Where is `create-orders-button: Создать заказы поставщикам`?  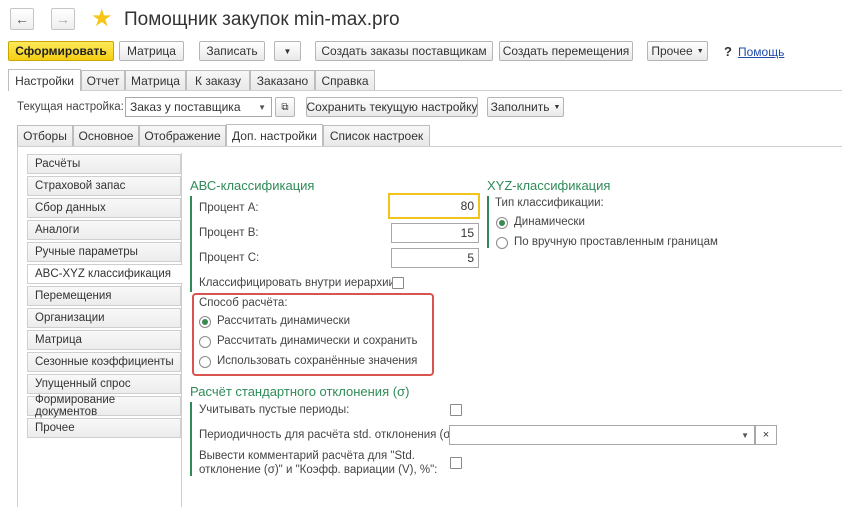
create-orders-button: Создать заказы поставщикам is located at coordinates (404, 51).